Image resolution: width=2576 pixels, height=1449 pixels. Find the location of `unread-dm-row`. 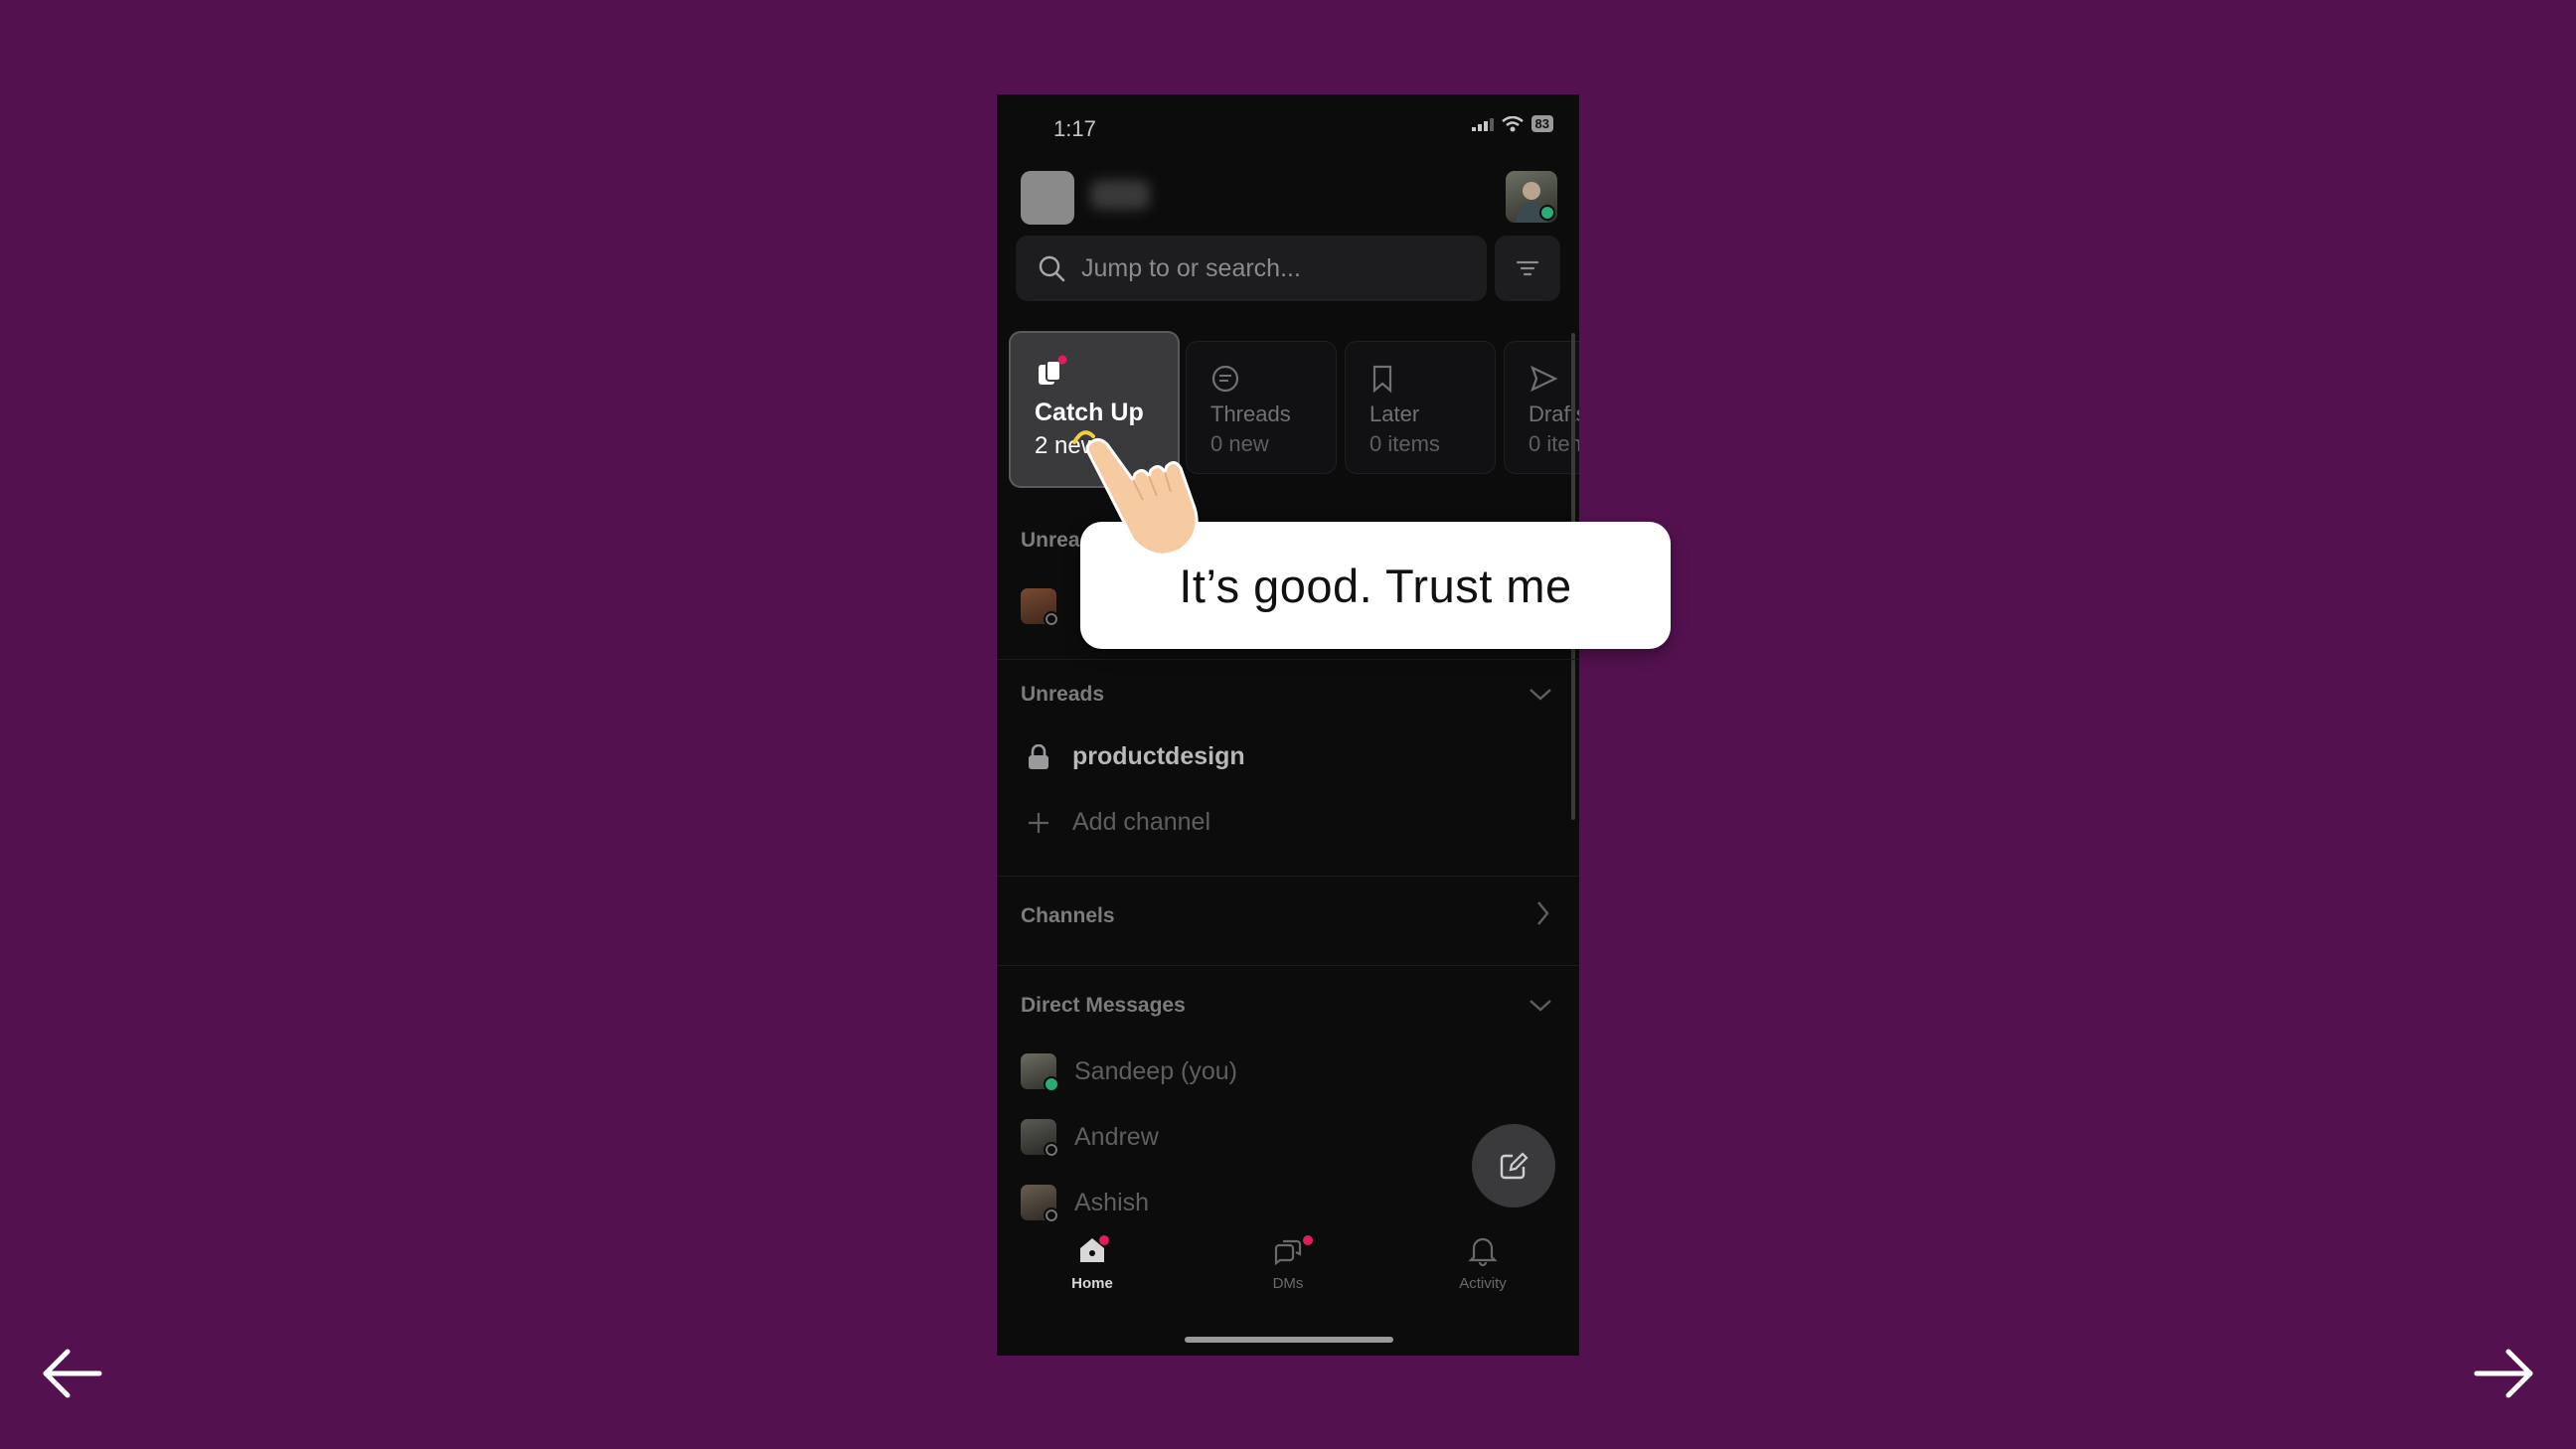

unread-dm-row is located at coordinates (1047, 607).